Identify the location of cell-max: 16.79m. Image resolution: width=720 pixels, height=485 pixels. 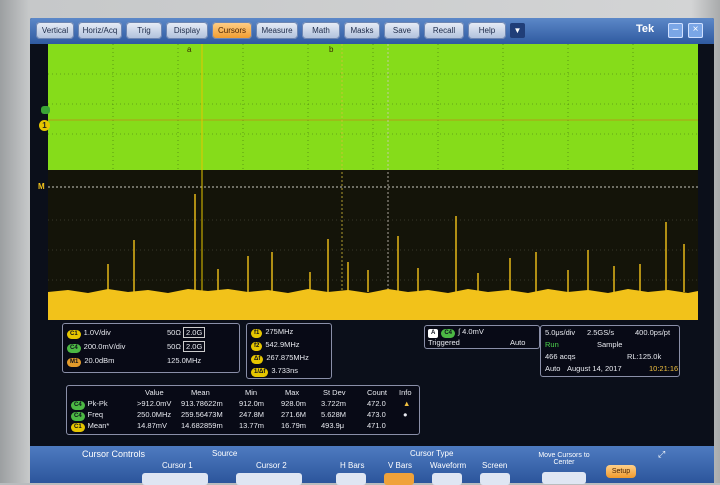
(294, 425).